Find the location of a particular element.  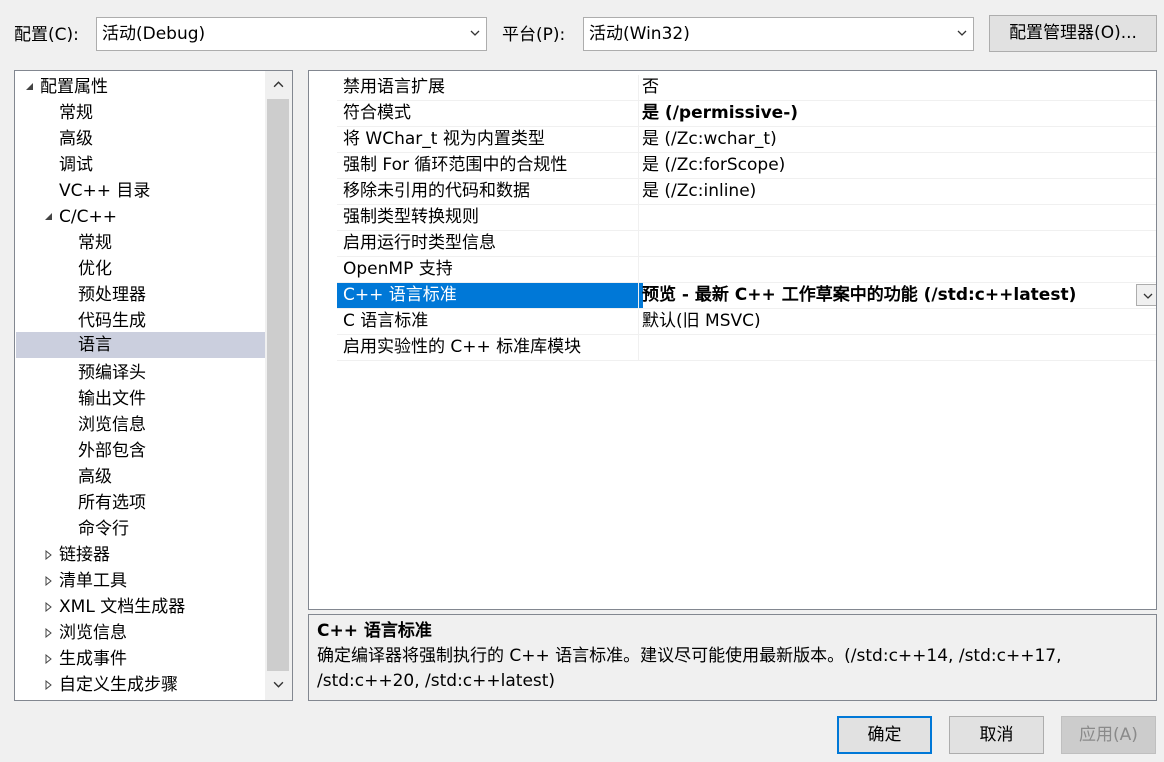

scroll-down-arrow-icon is located at coordinates (278, 684).